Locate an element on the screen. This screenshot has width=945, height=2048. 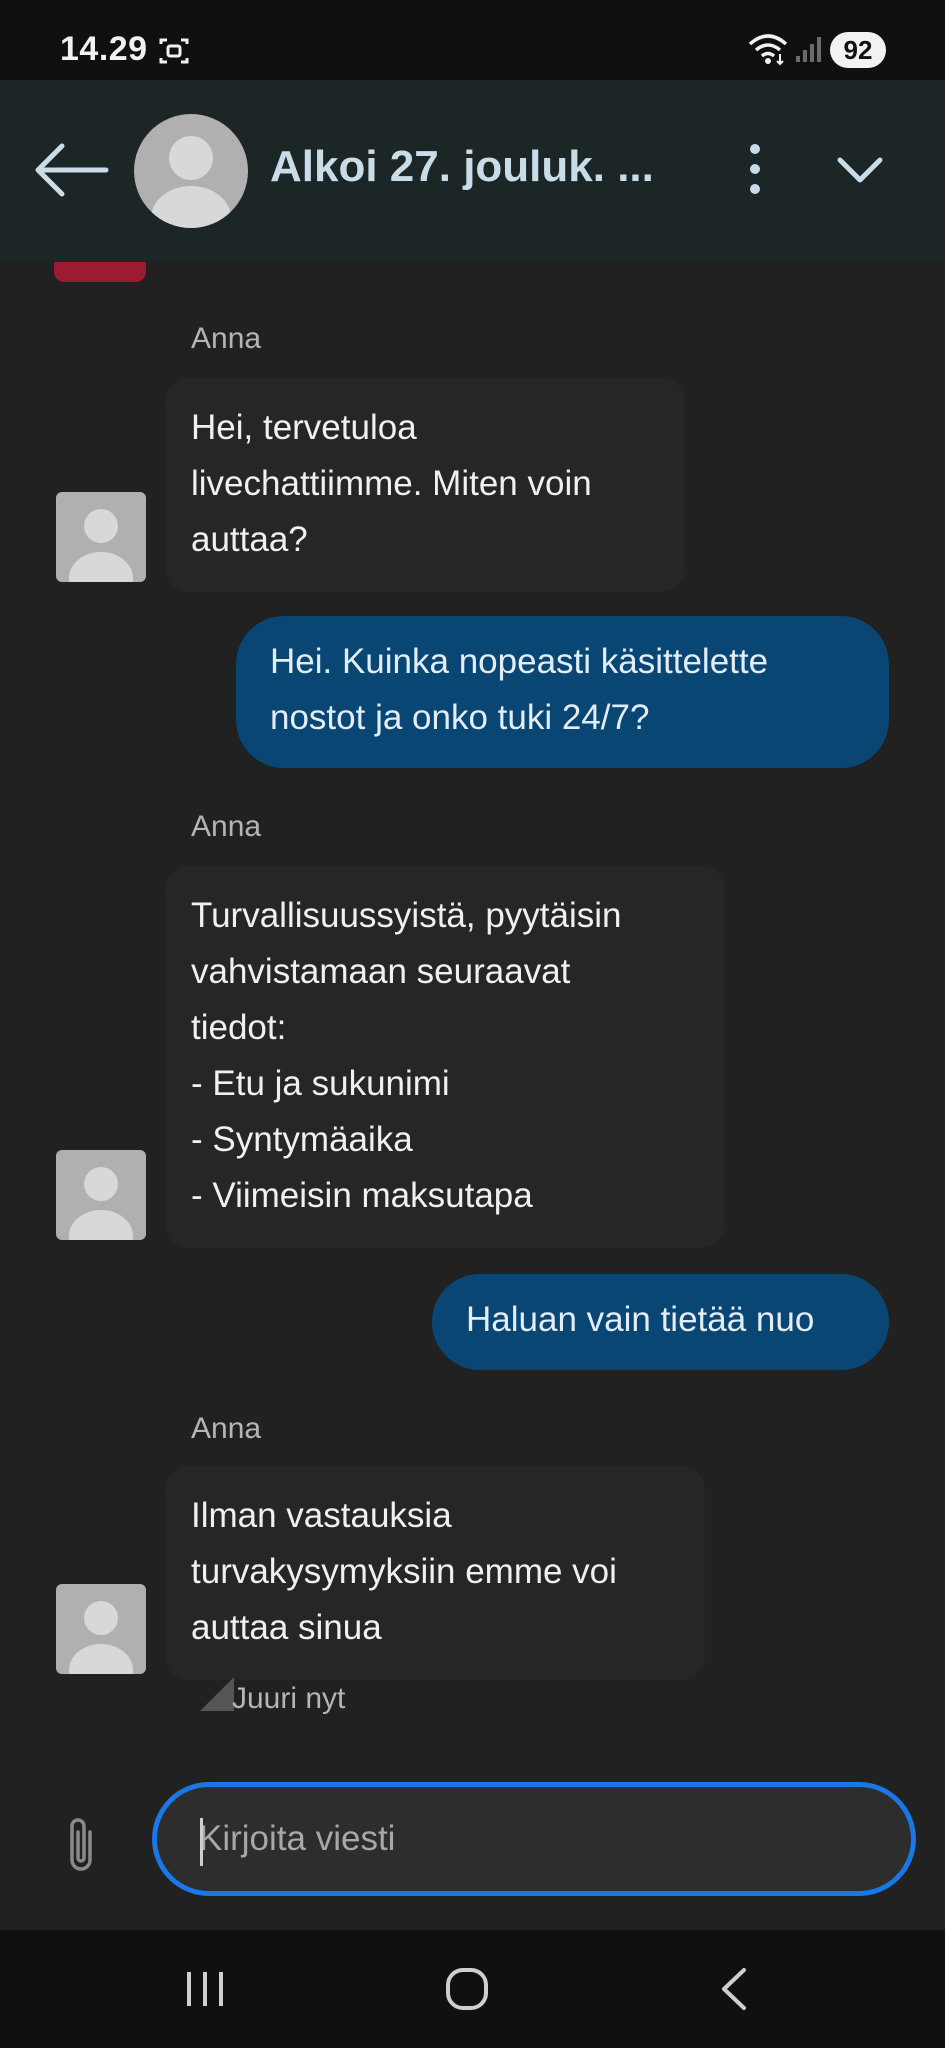
user-message: Haluan vain tietää nuo is located at coordinates (660, 1322).